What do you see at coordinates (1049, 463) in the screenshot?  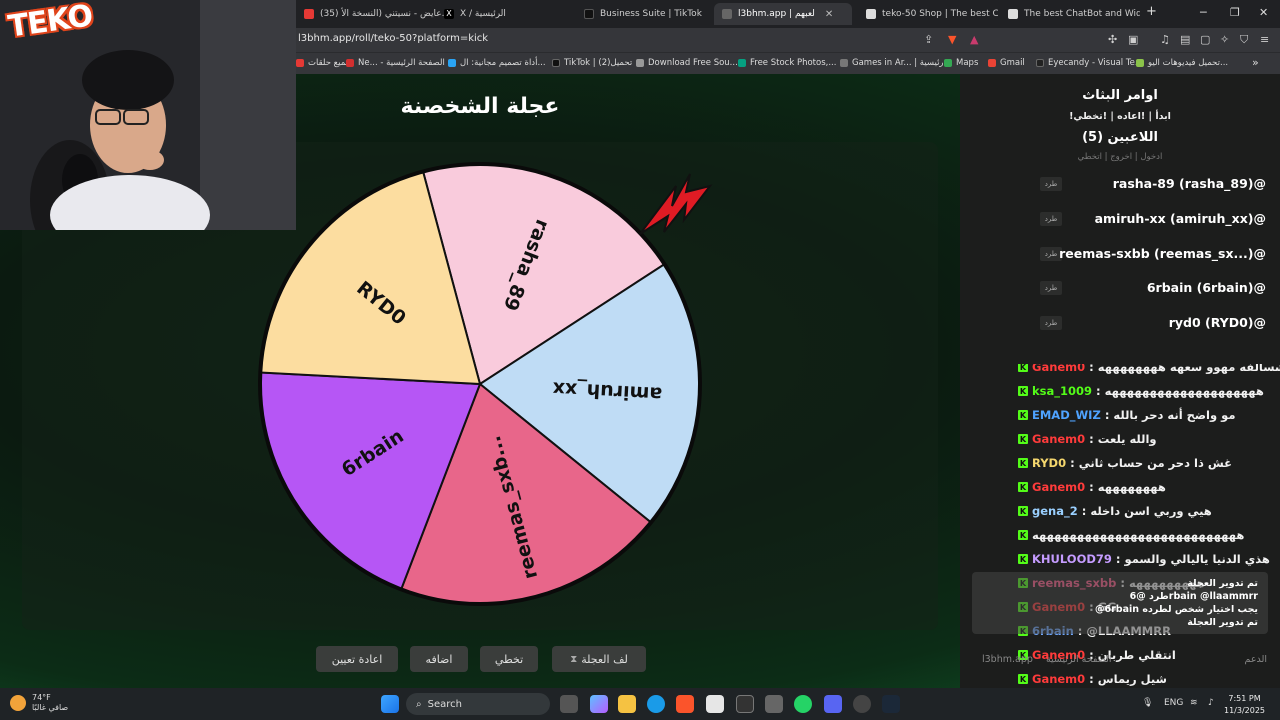 I see `chat-username: RYD0` at bounding box center [1049, 463].